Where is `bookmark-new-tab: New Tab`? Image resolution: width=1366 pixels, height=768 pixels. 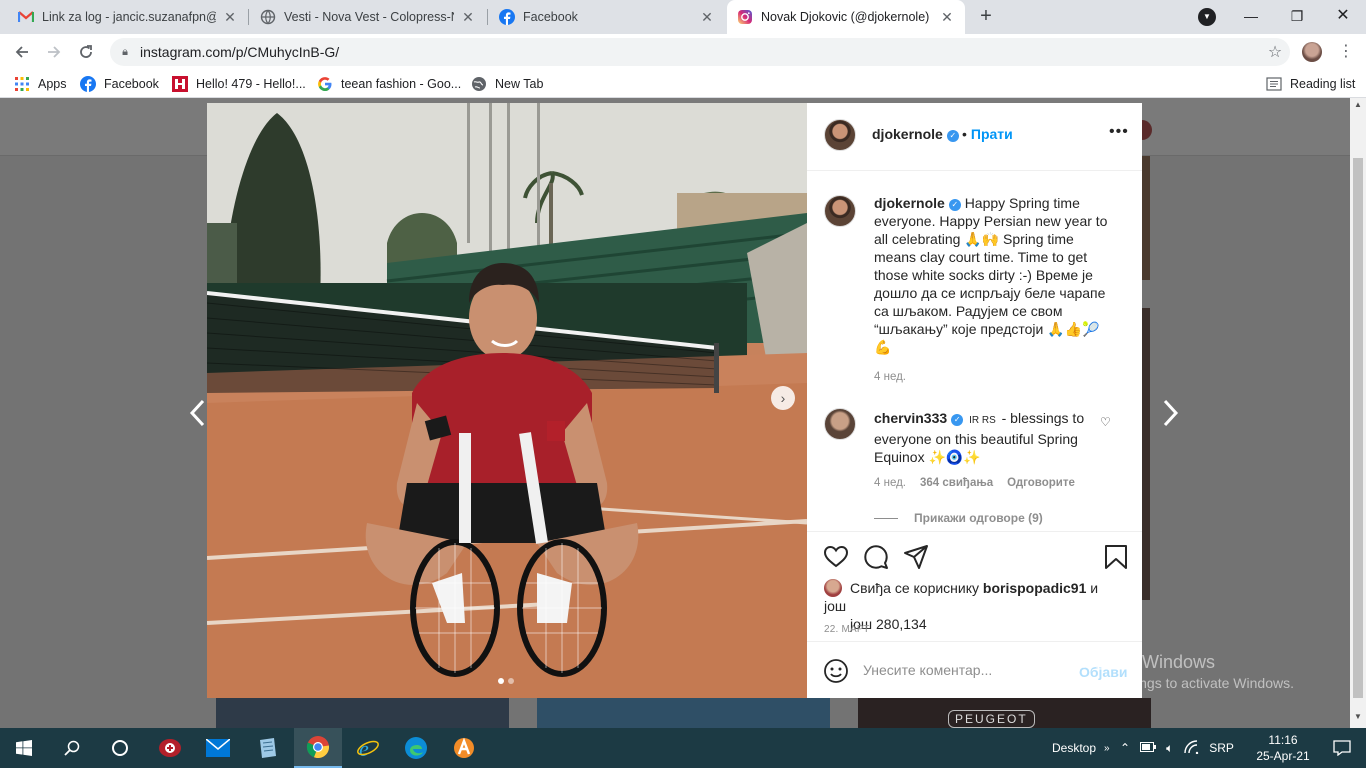
bookmark-new-tab: New Tab is located at coordinates (507, 84).